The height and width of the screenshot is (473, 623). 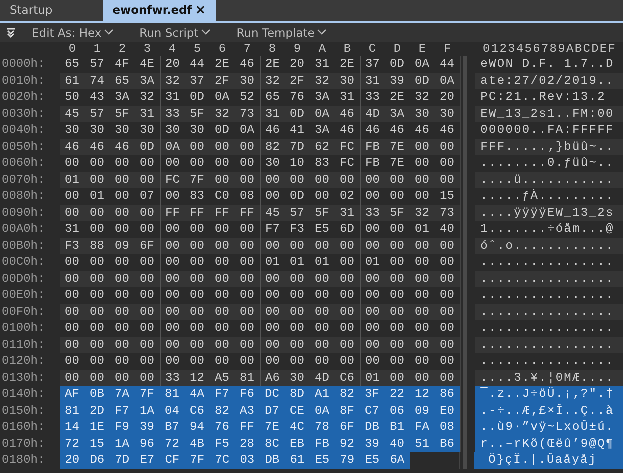 What do you see at coordinates (172, 460) in the screenshot?
I see `hex-byte: CF` at bounding box center [172, 460].